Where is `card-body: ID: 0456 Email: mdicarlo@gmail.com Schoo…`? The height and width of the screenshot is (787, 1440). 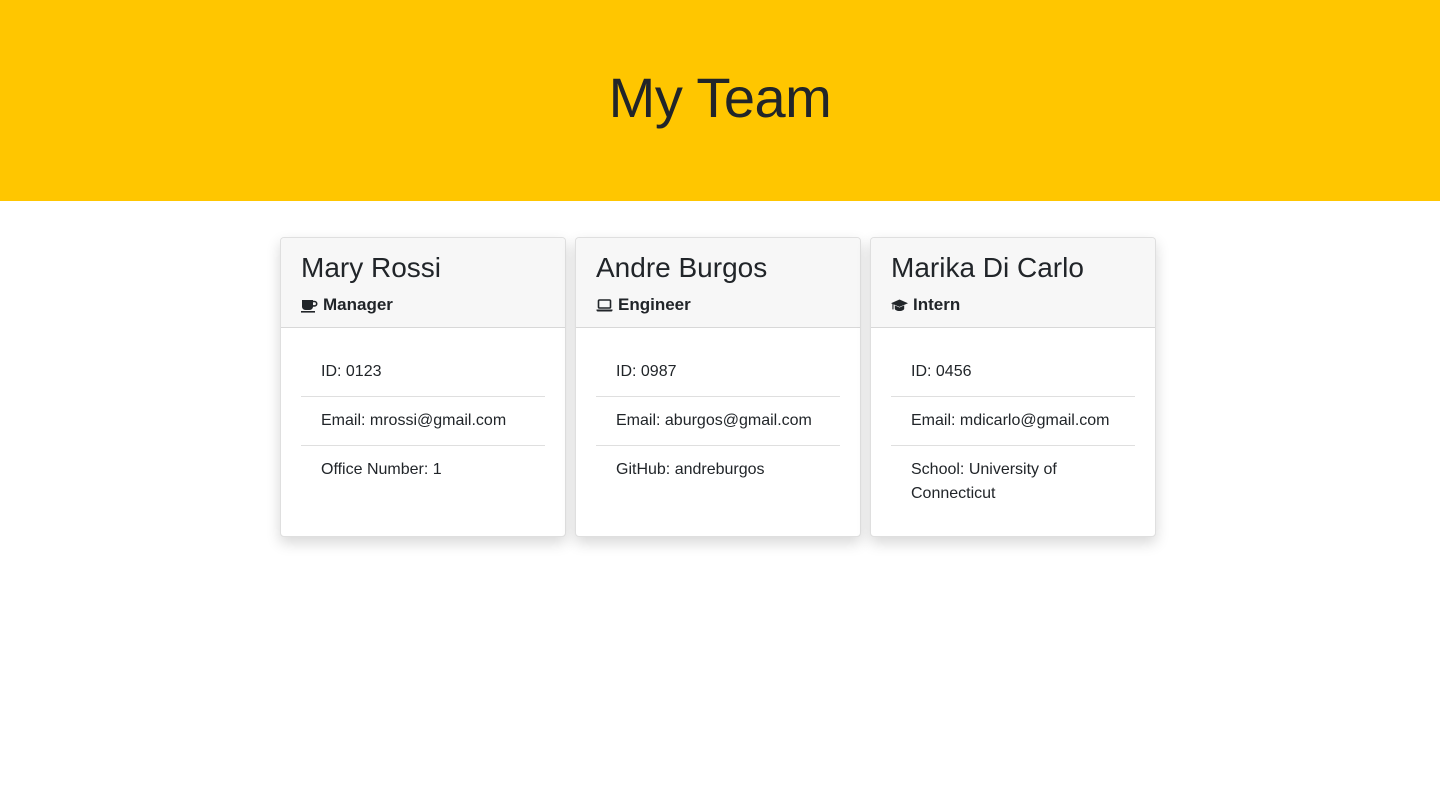 card-body: ID: 0456 Email: mdicarlo@gmail.com Schoo… is located at coordinates (1013, 423).